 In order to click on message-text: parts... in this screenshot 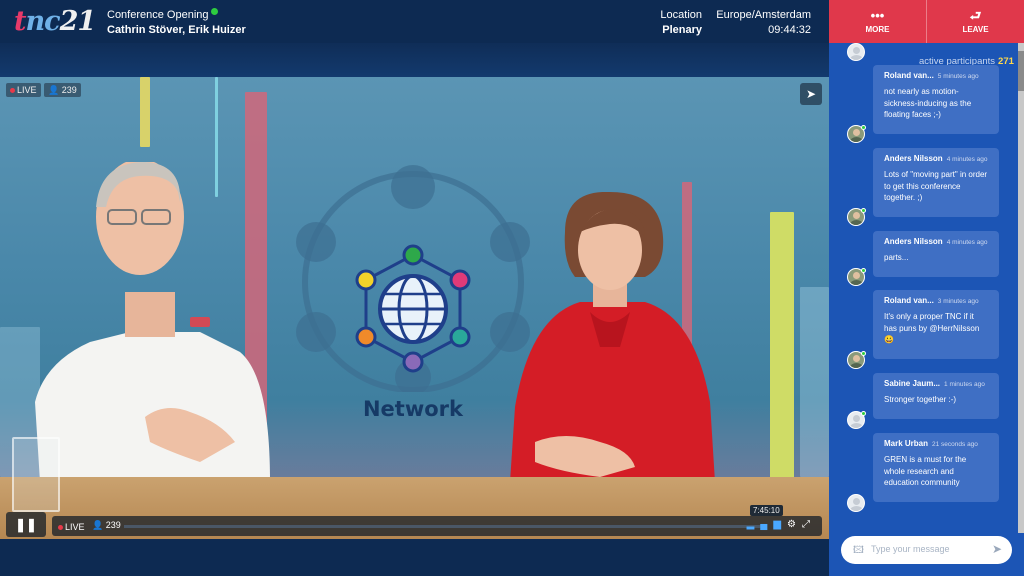, I will do `click(896, 257)`.